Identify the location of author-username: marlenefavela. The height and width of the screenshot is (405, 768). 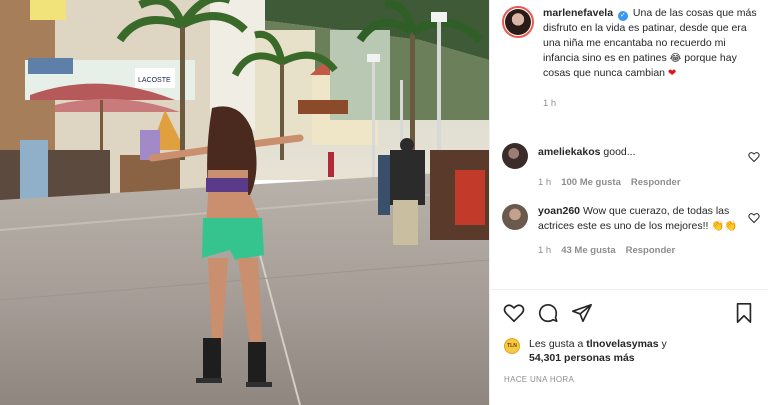
(578, 13).